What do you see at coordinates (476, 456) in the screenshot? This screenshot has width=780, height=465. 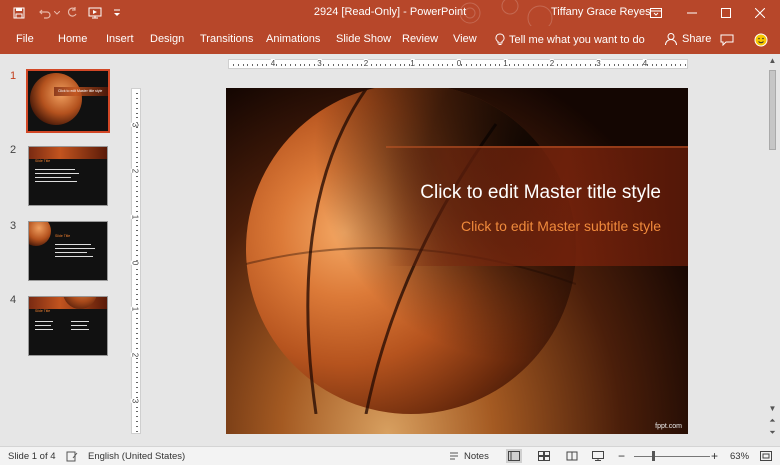 I see `notes-button: Notes` at bounding box center [476, 456].